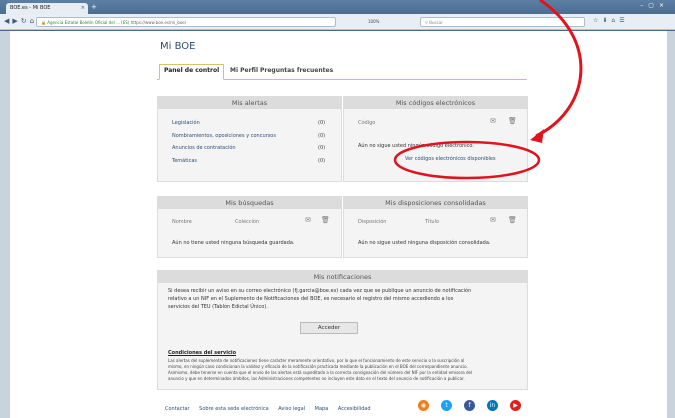 Image resolution: width=675 pixels, height=418 pixels. I want to click on lock-icon: 🔒, so click(43, 22).